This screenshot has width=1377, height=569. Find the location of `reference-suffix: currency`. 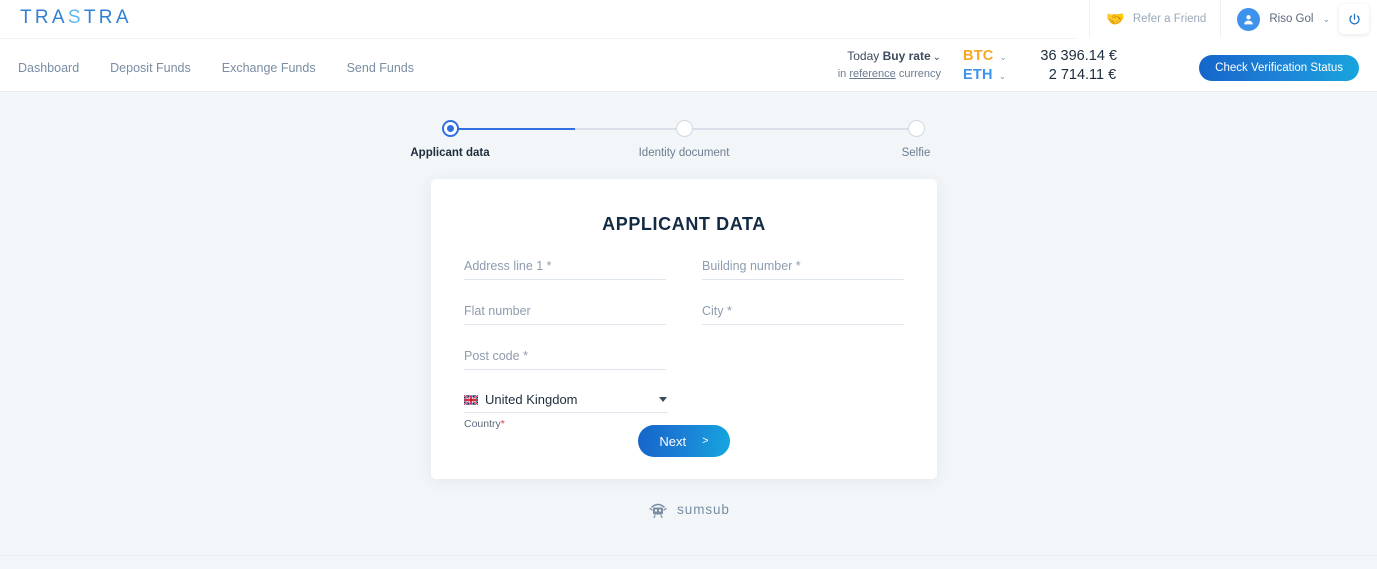

reference-suffix: currency is located at coordinates (920, 74).